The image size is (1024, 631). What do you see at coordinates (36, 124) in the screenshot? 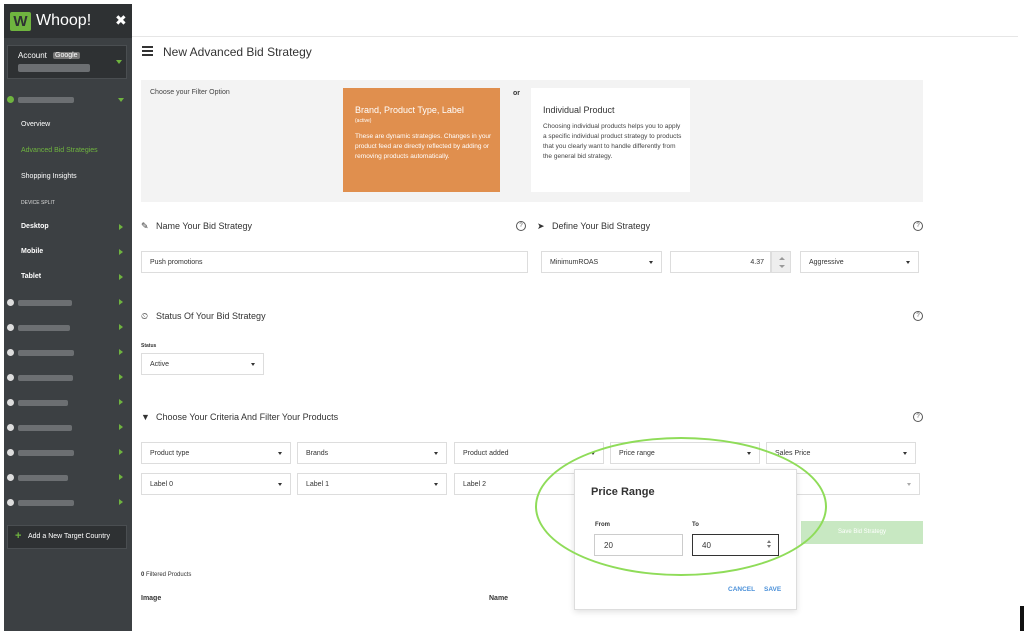
I see `sidebar-item-label: Overview` at bounding box center [36, 124].